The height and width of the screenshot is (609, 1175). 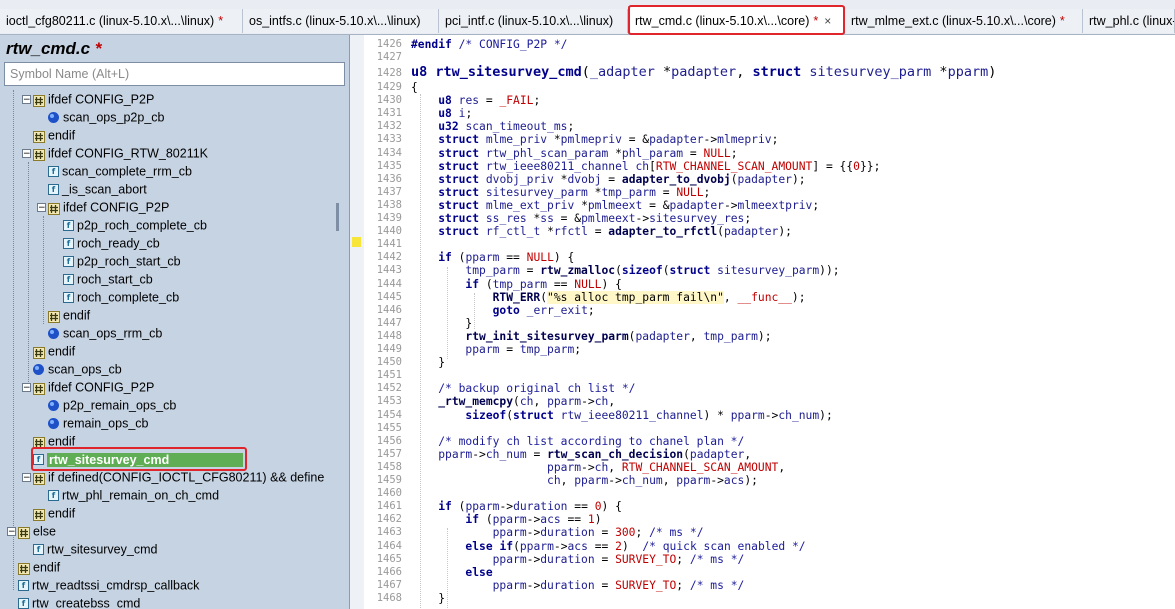 I want to click on line-number: 1450, so click(x=389, y=362).